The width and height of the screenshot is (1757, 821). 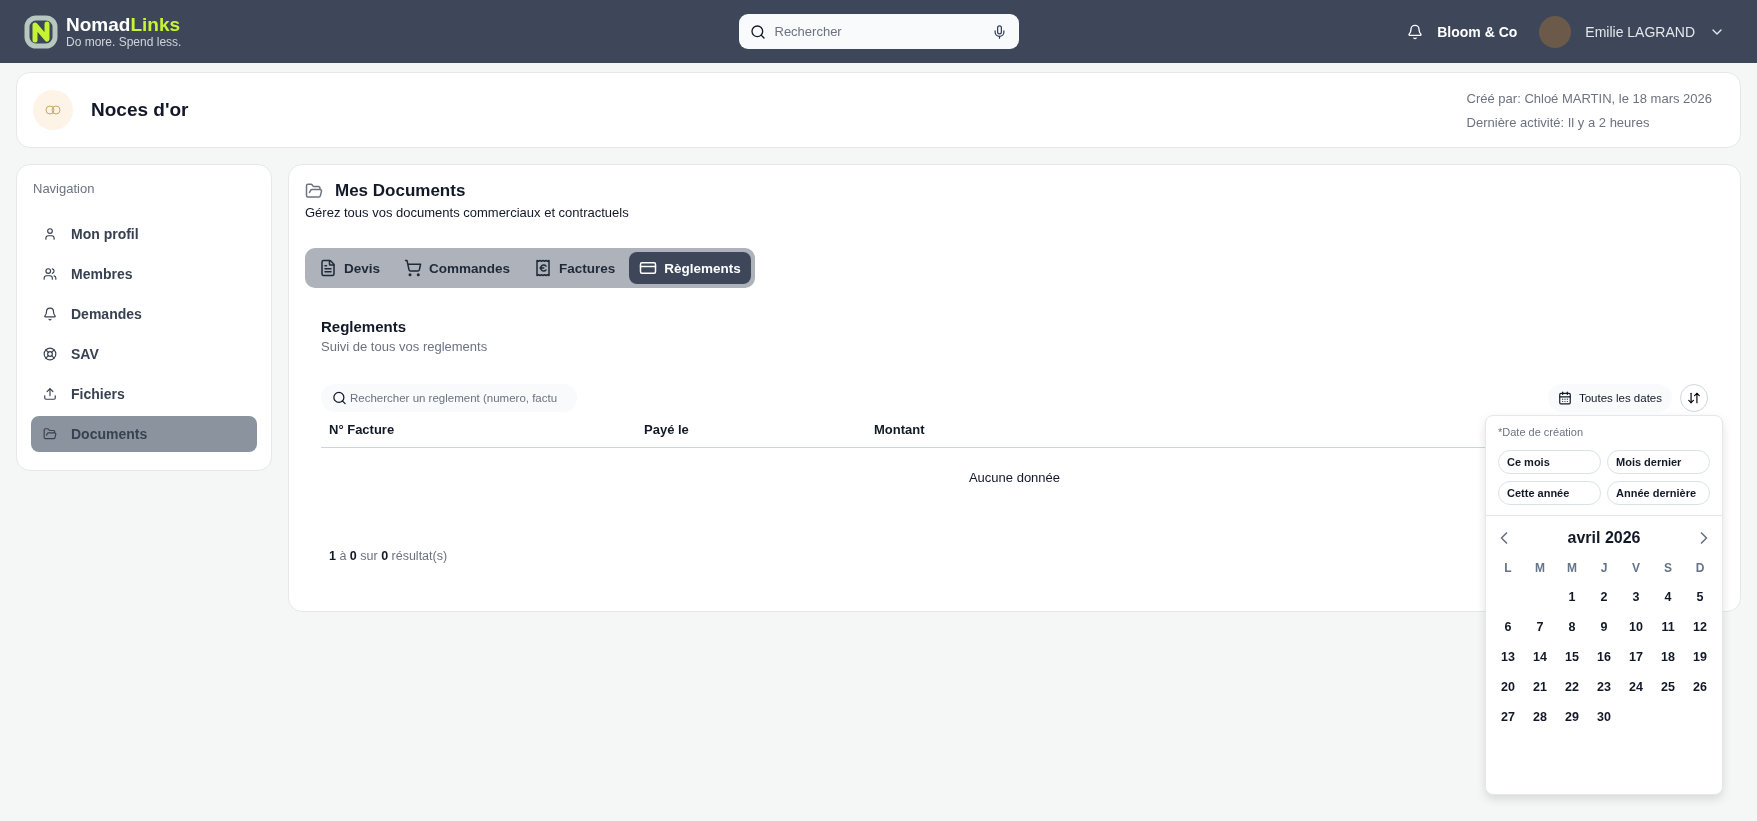 What do you see at coordinates (1572, 687) in the screenshot?
I see `calendar-day: 22` at bounding box center [1572, 687].